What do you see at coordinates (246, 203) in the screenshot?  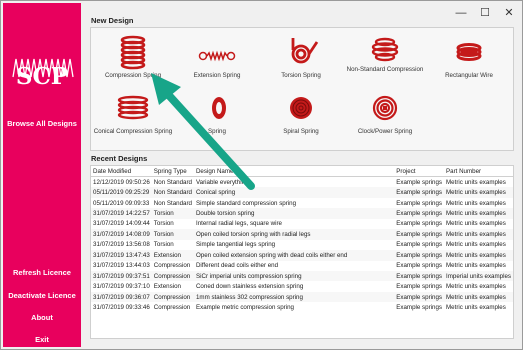 I see `cell-name: Simple standard compression spring` at bounding box center [246, 203].